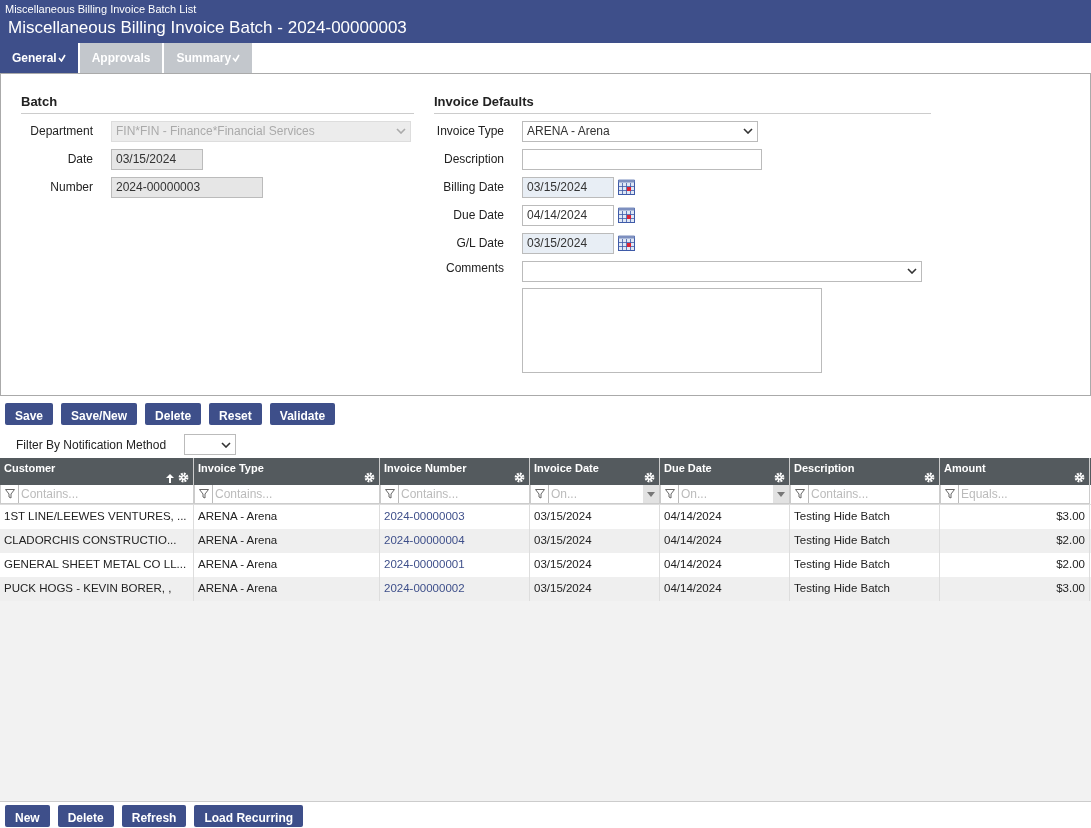  Describe the element at coordinates (455, 589) in the screenshot. I see `invoice-link: 2024-00000002` at that location.